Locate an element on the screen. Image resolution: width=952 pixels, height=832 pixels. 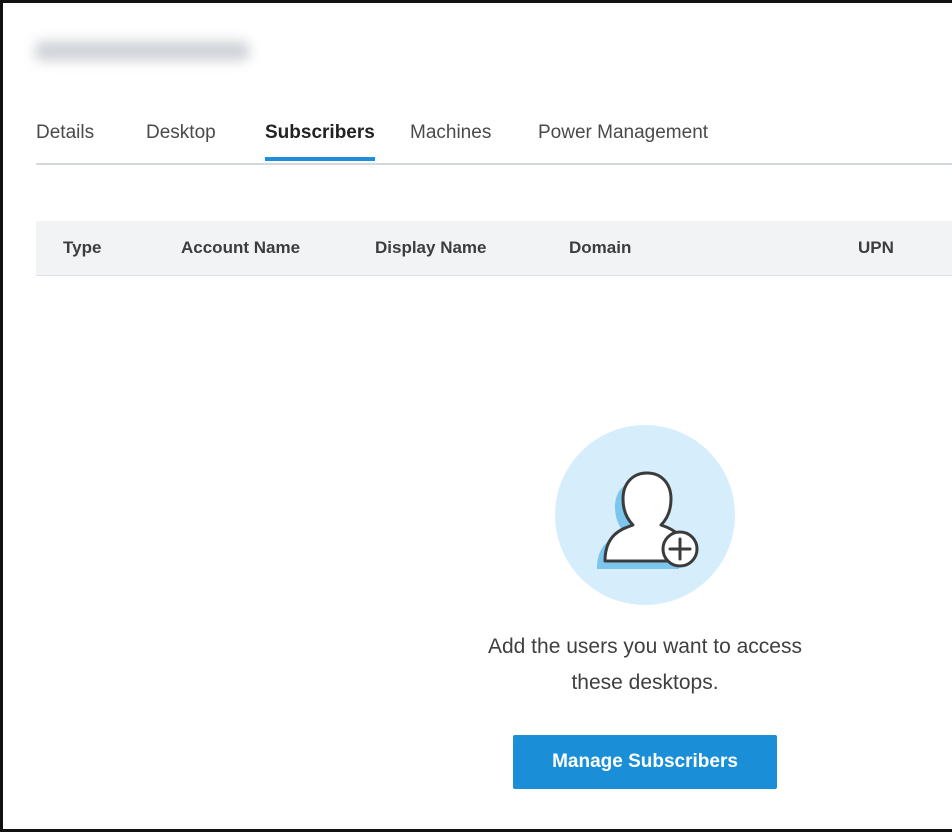
empty-state-message-line2: these desktops. is located at coordinates (645, 682).